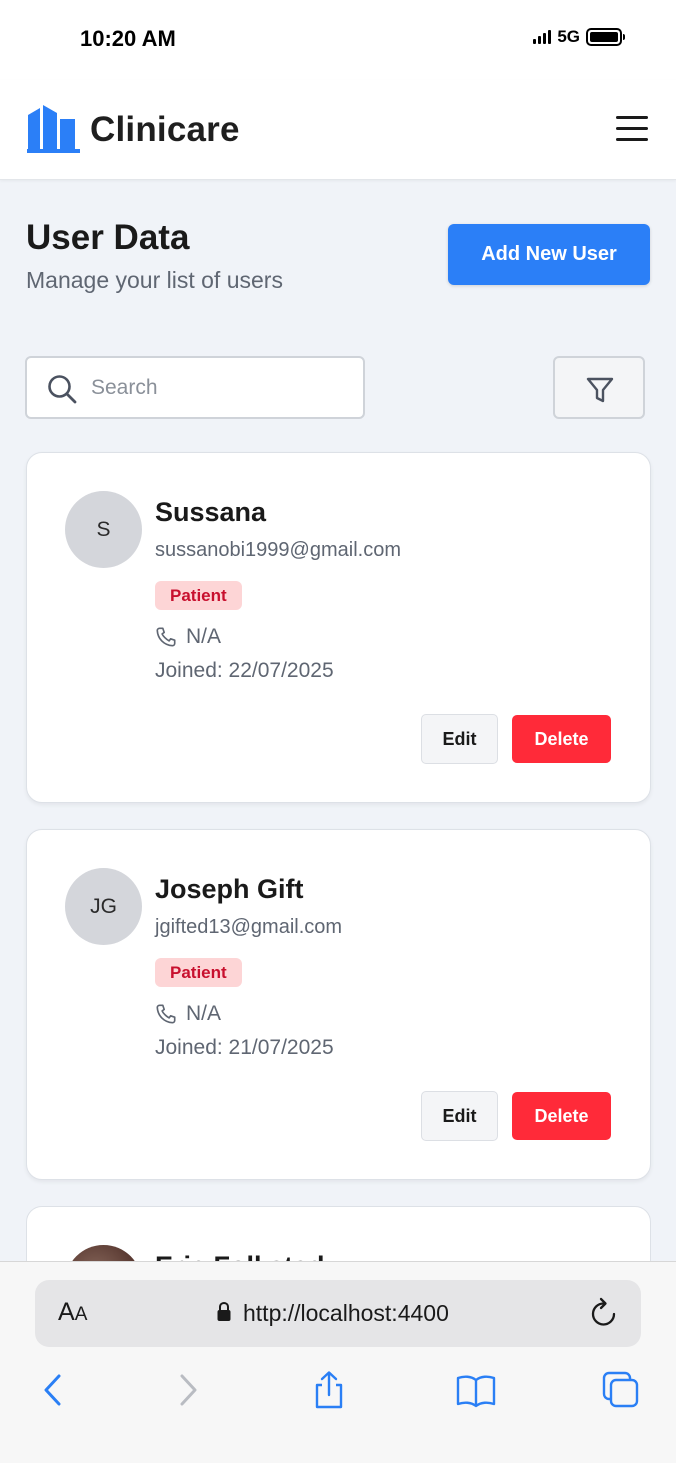  What do you see at coordinates (549, 254) in the screenshot?
I see `add-new-user-button: Add New User` at bounding box center [549, 254].